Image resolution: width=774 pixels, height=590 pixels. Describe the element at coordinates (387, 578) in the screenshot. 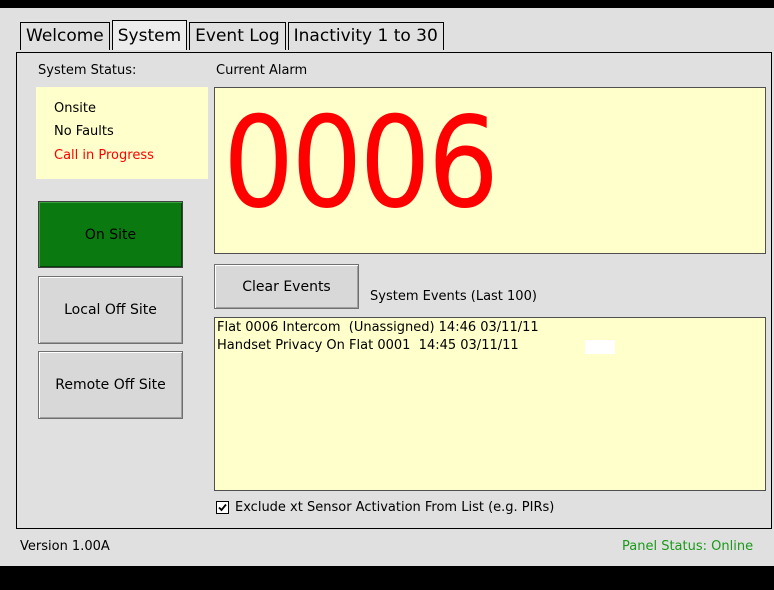

I see `screen-bottom-edge` at that location.